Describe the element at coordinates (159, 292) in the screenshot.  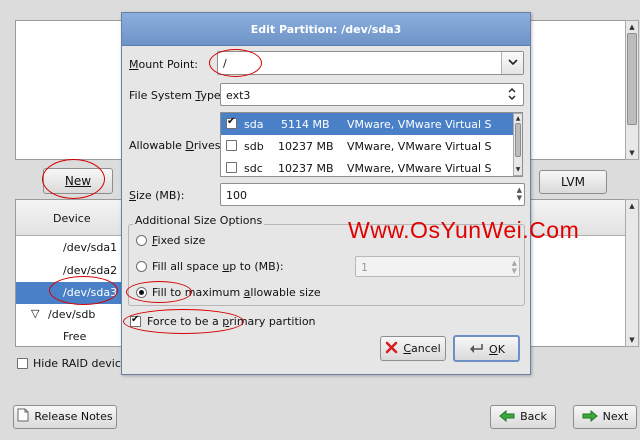
I see `annotation-oval-fill-max` at that location.